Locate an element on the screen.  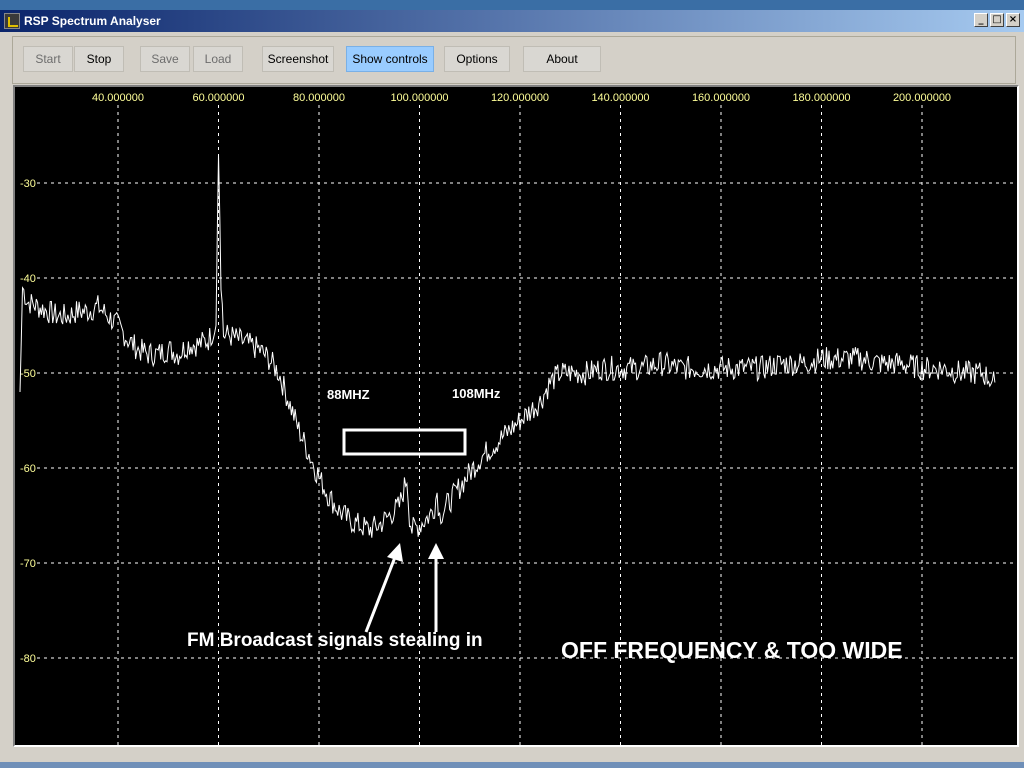
x-tick-label: 40.000000 is located at coordinates (118, 98).